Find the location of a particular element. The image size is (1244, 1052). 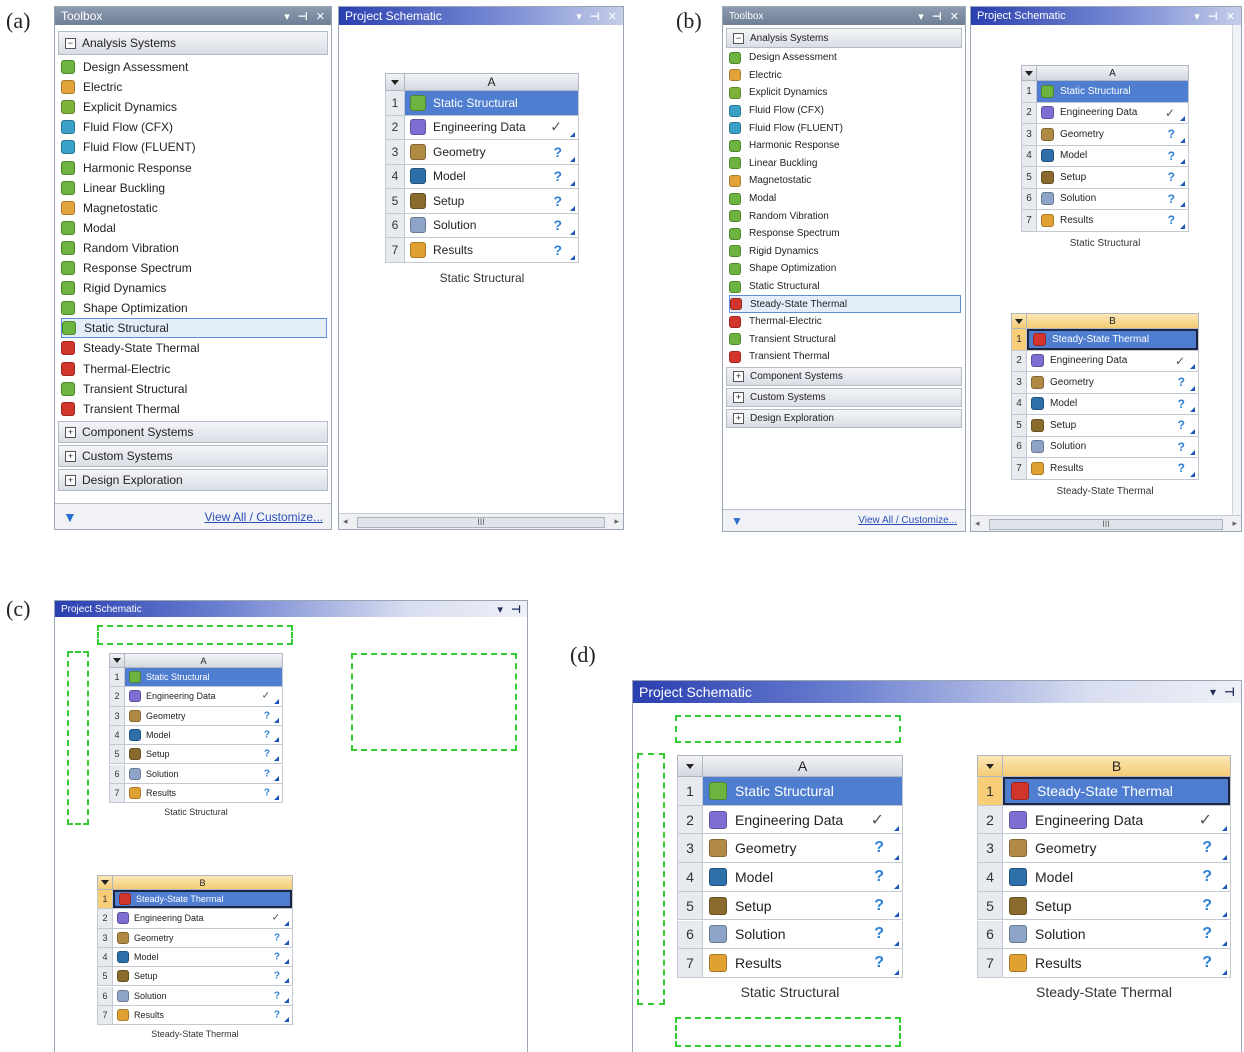

drop-target-left is located at coordinates (78, 738).